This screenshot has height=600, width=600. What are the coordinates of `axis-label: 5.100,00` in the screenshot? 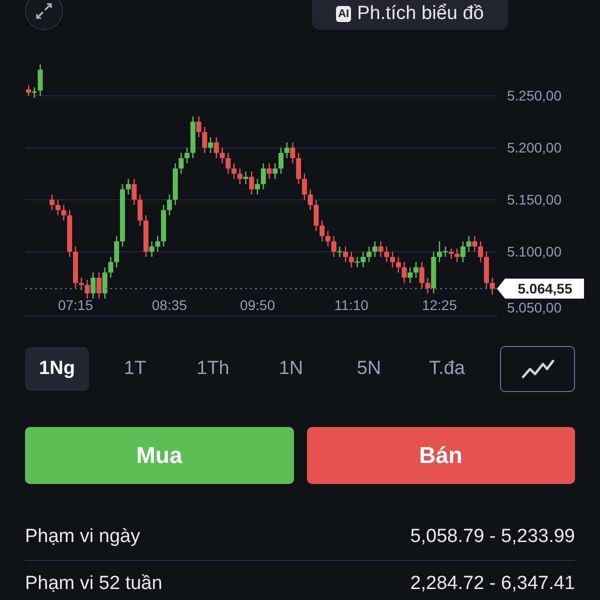 It's located at (534, 252).